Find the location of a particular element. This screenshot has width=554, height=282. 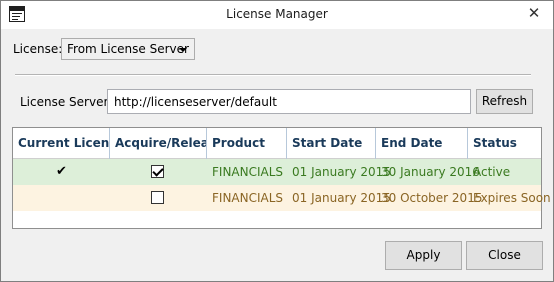

license-source-dropdown: From License Server is located at coordinates (128, 49).